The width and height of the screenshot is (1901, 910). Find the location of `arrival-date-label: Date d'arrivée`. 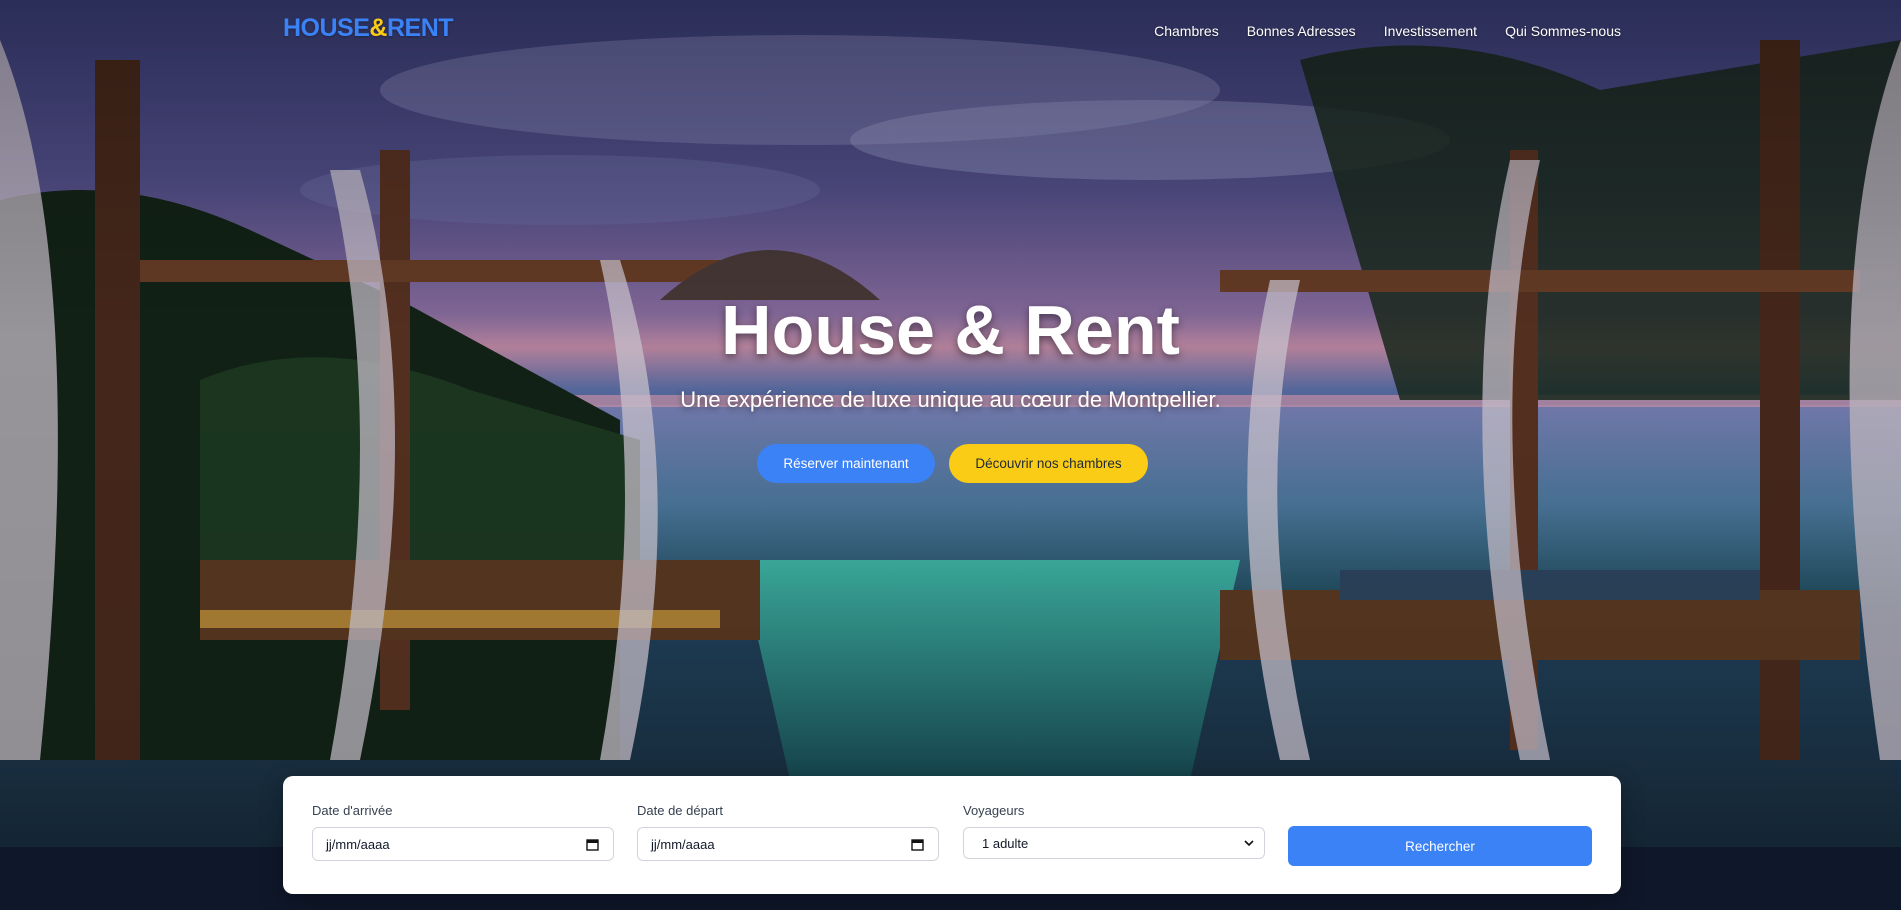

arrival-date-label: Date d'arrivée is located at coordinates (352, 810).